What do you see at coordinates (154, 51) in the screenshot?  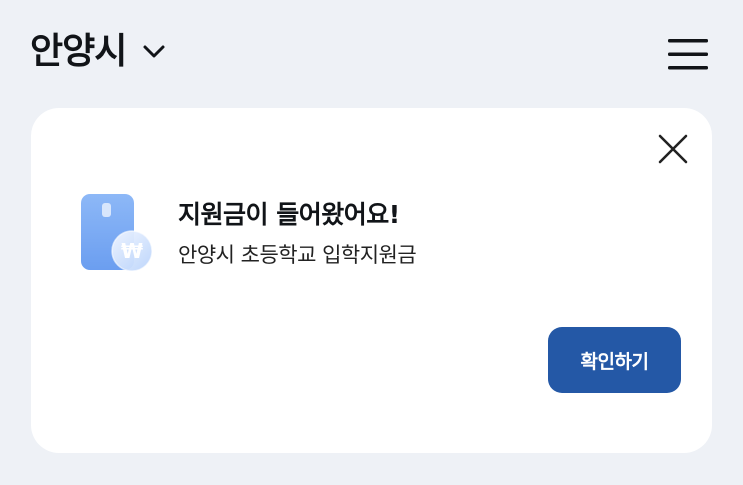 I see `chevron-down-icon` at bounding box center [154, 51].